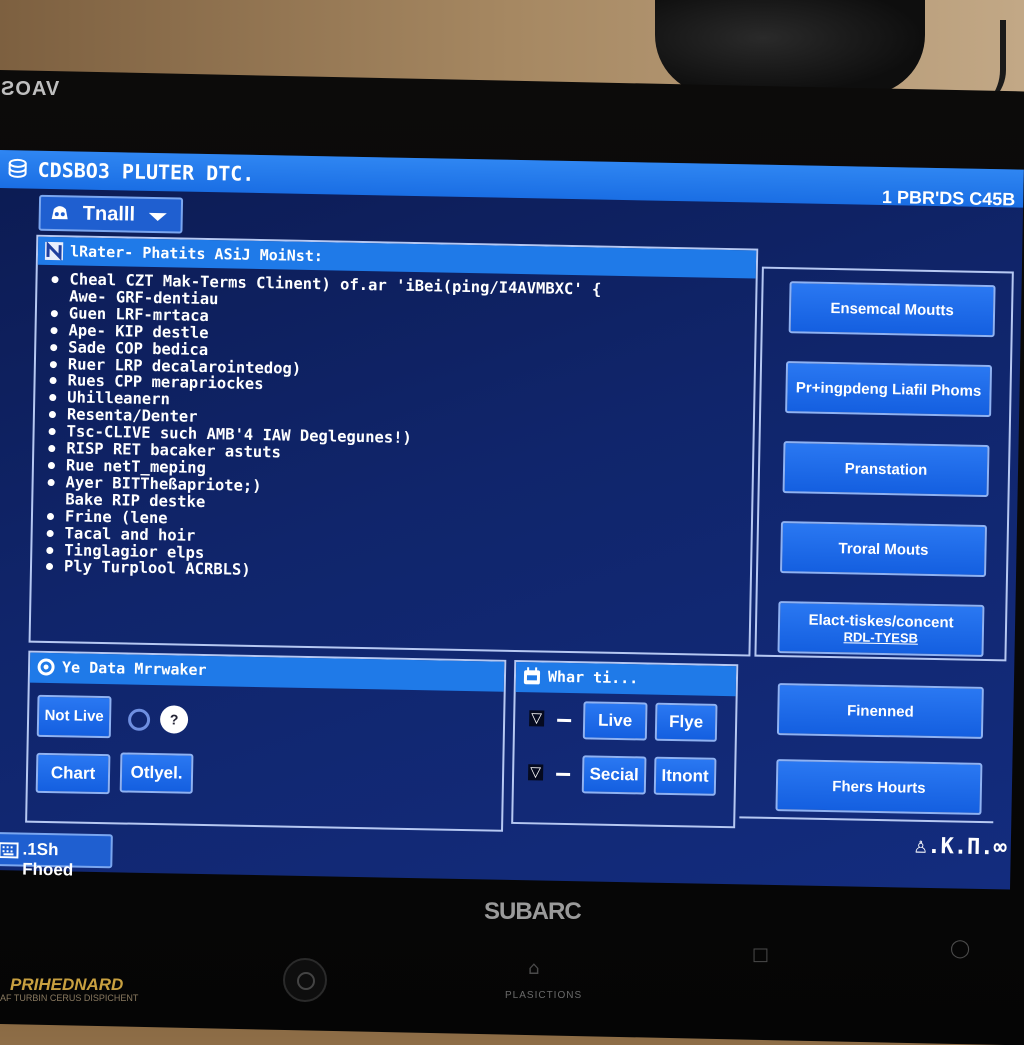 The height and width of the screenshot is (1045, 1024). I want to click on side-button-label: Elact-tiskes/concent, so click(881, 621).